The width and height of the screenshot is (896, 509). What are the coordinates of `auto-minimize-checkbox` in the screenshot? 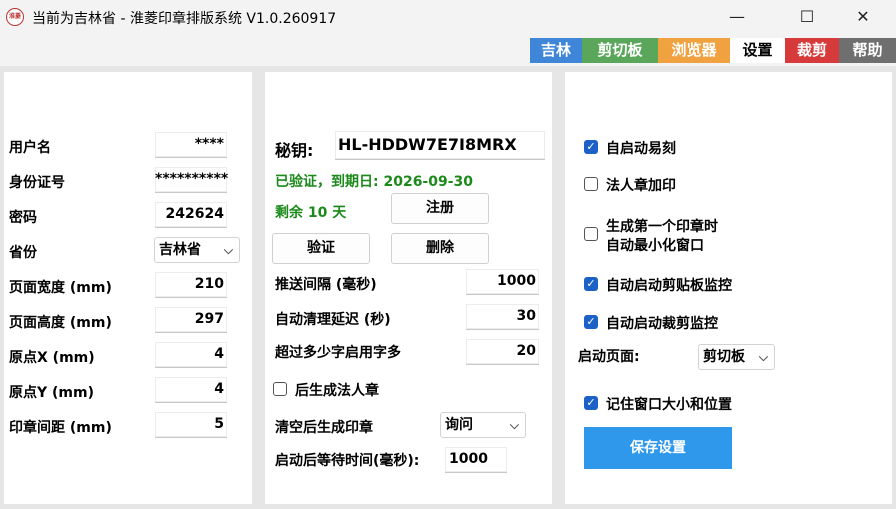 It's located at (591, 234).